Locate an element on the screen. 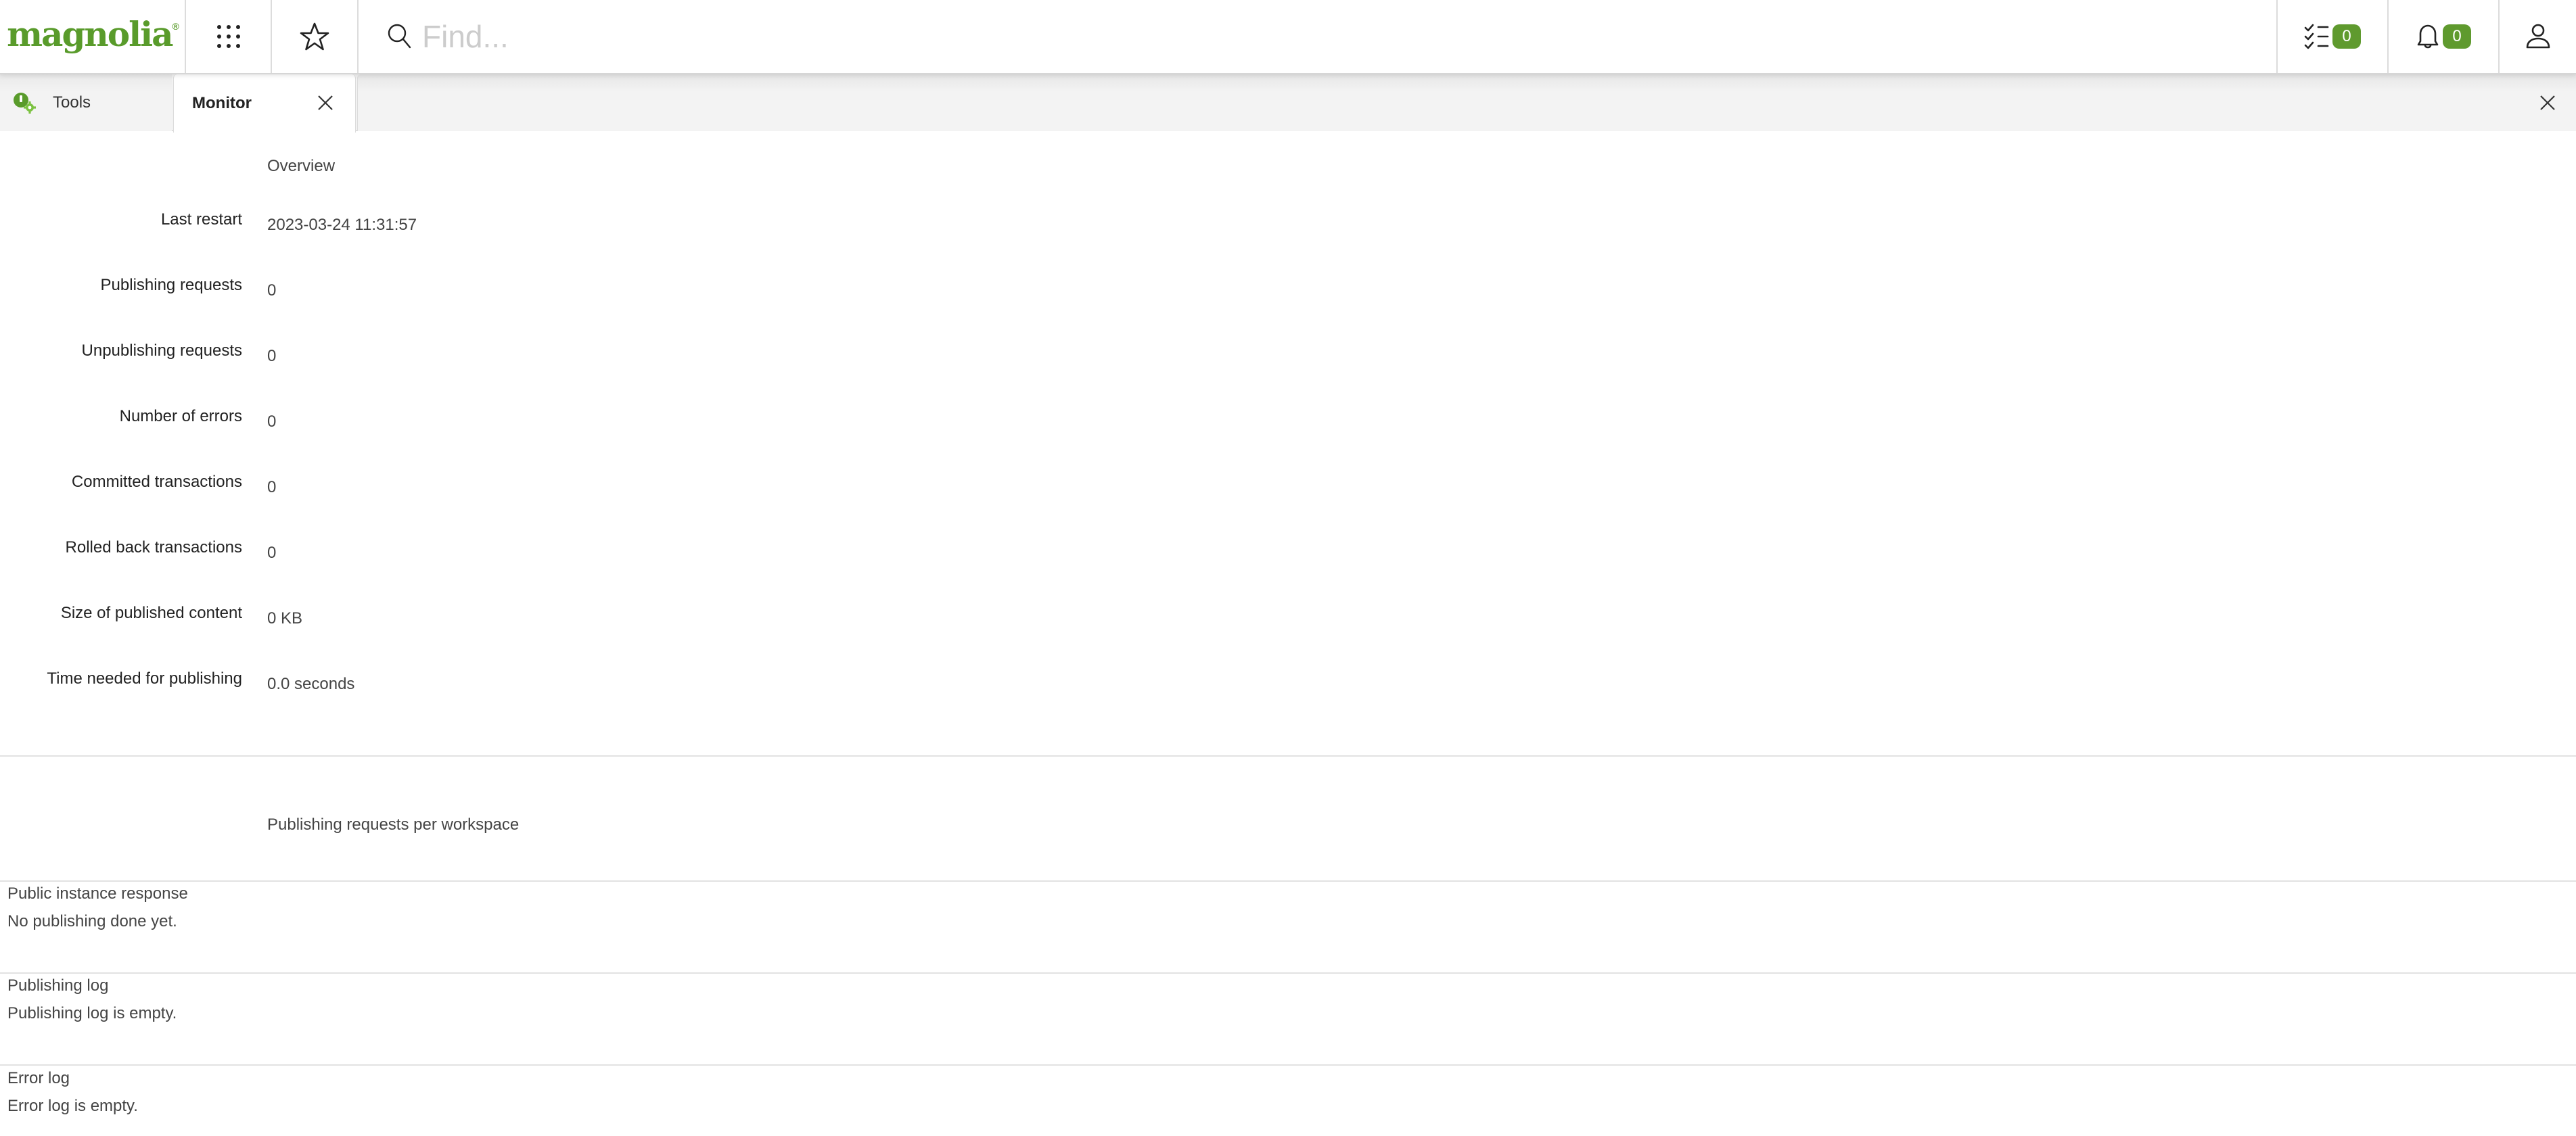 The height and width of the screenshot is (1136, 2576). row-value: 0.0 seconds is located at coordinates (311, 684).